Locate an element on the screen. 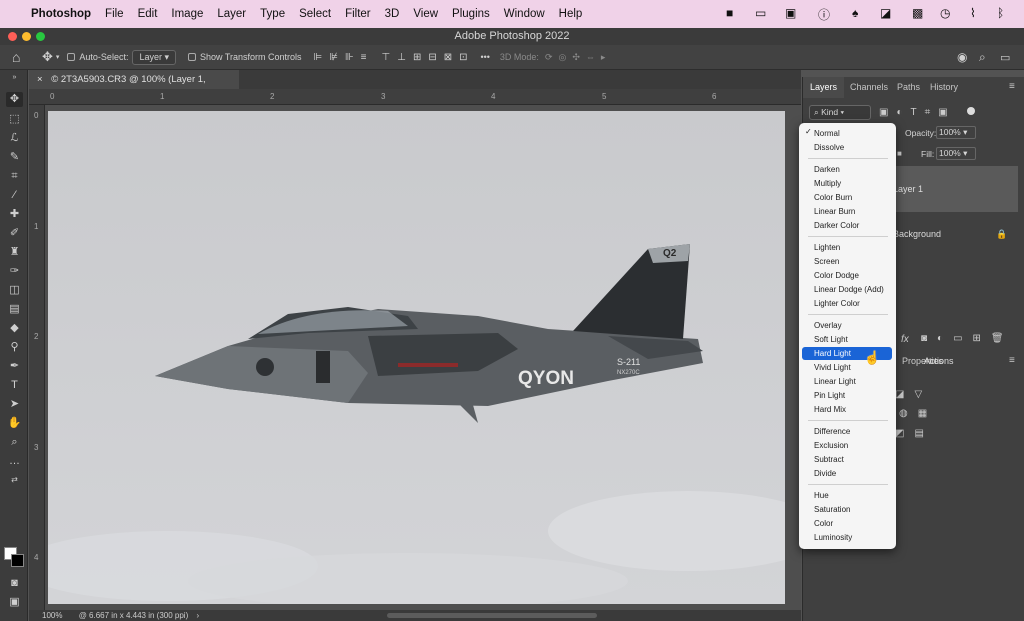 Image resolution: width=1024 pixels, height=621 pixels. eyedropper-tool-icon: ⁄ is located at coordinates (14, 195).